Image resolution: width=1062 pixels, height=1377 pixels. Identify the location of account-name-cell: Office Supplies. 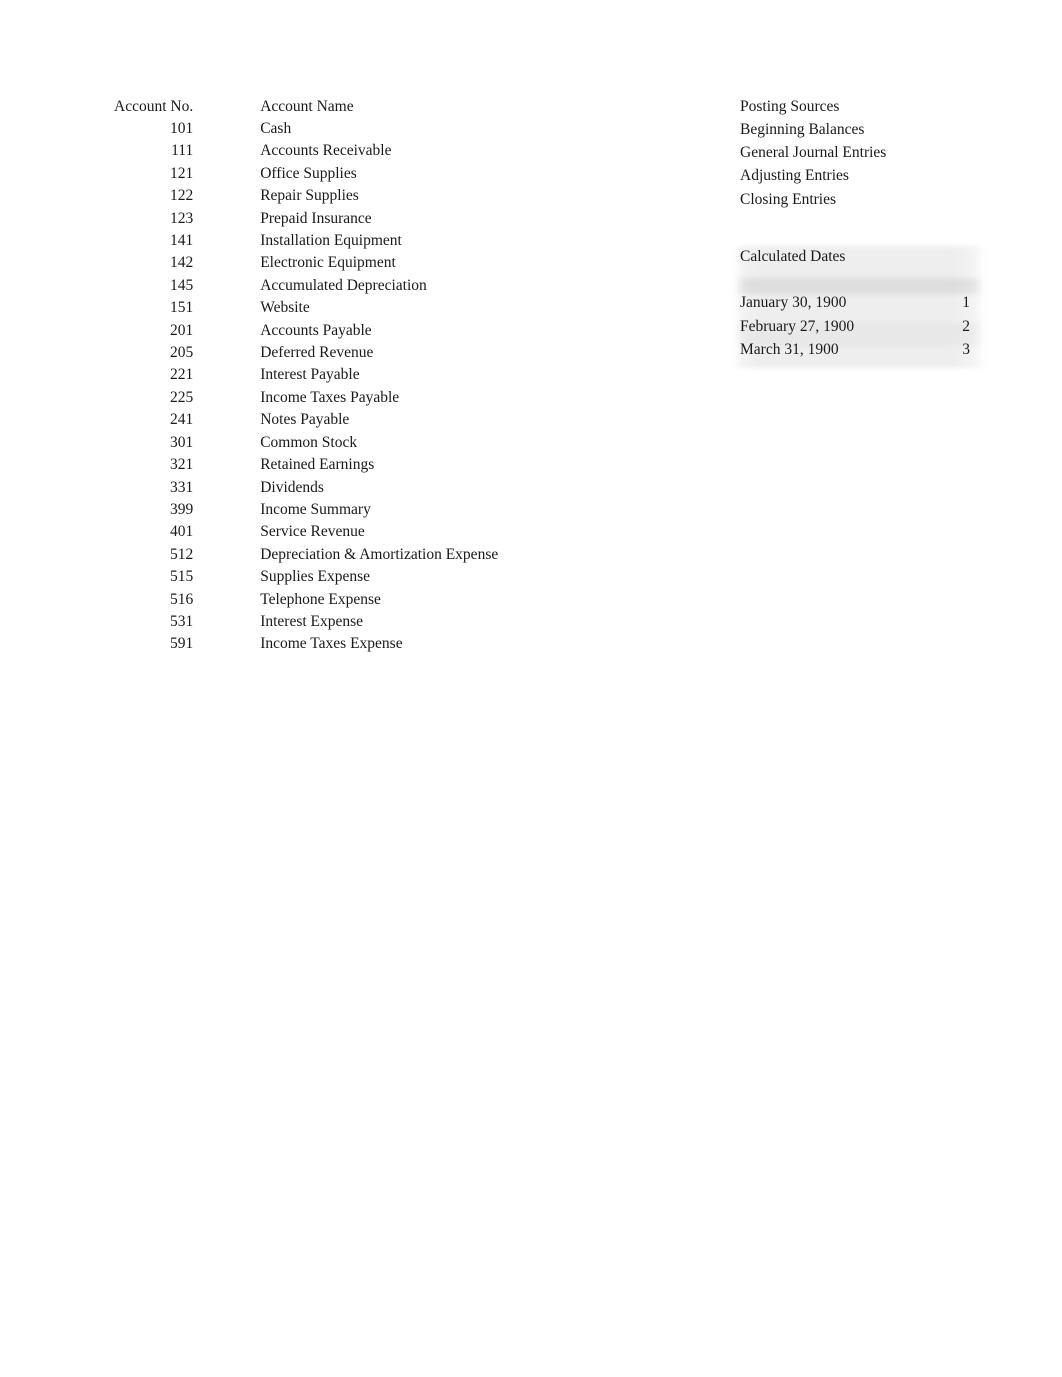
(308, 173).